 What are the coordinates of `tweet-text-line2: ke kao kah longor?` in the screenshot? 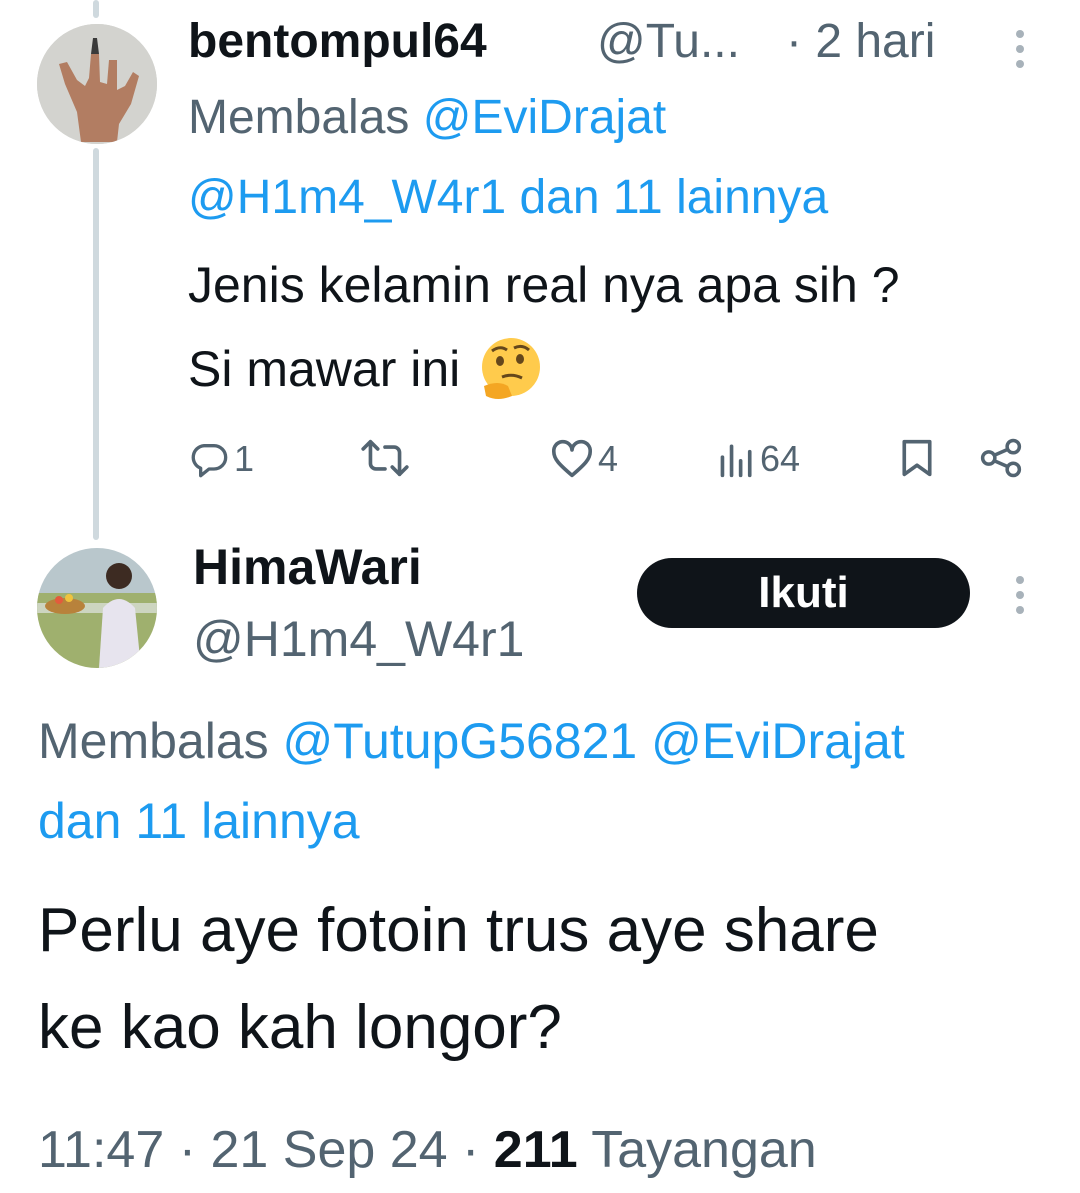 It's located at (300, 1027).